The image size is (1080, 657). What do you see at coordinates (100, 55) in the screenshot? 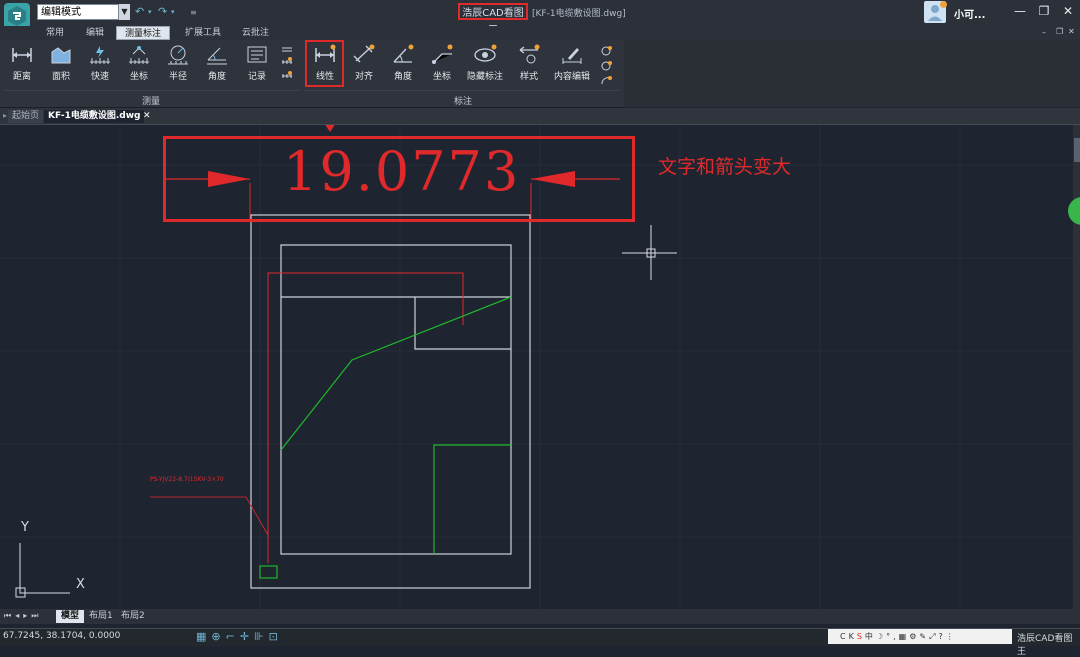
I see `quick-icon` at bounding box center [100, 55].